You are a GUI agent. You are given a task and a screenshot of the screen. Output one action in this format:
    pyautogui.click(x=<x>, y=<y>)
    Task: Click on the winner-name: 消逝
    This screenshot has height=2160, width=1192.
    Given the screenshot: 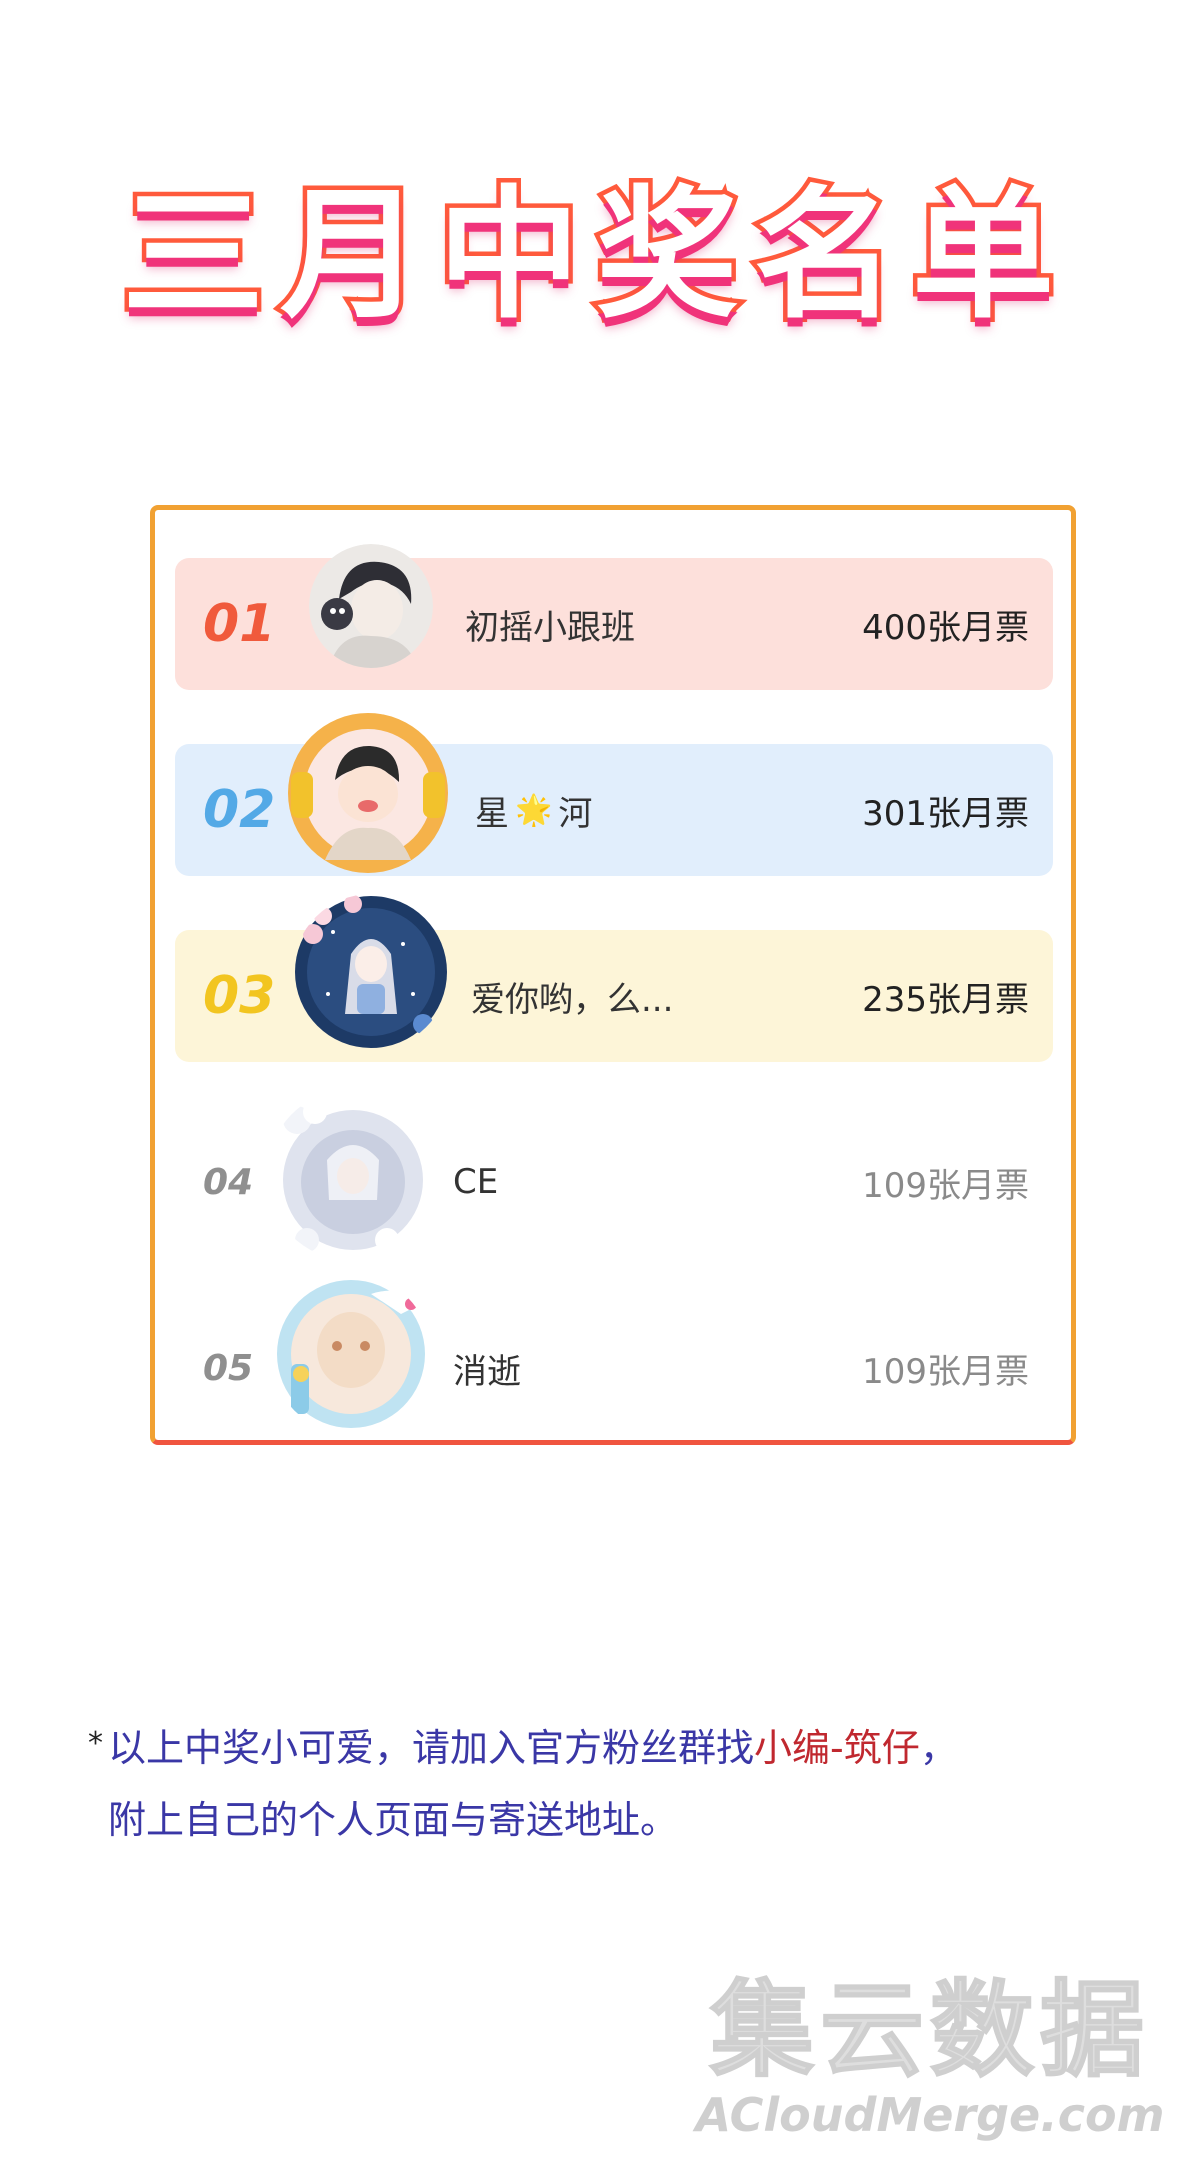 What is the action you would take?
    pyautogui.click(x=487, y=1371)
    